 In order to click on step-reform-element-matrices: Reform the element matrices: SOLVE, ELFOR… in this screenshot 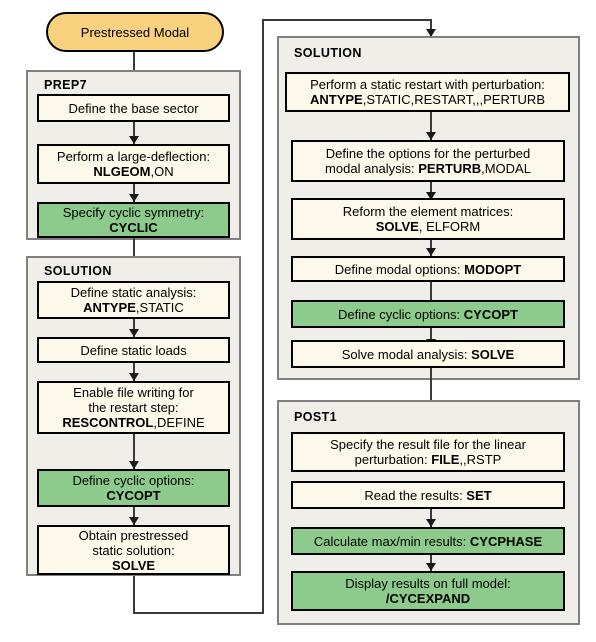, I will do `click(428, 219)`.